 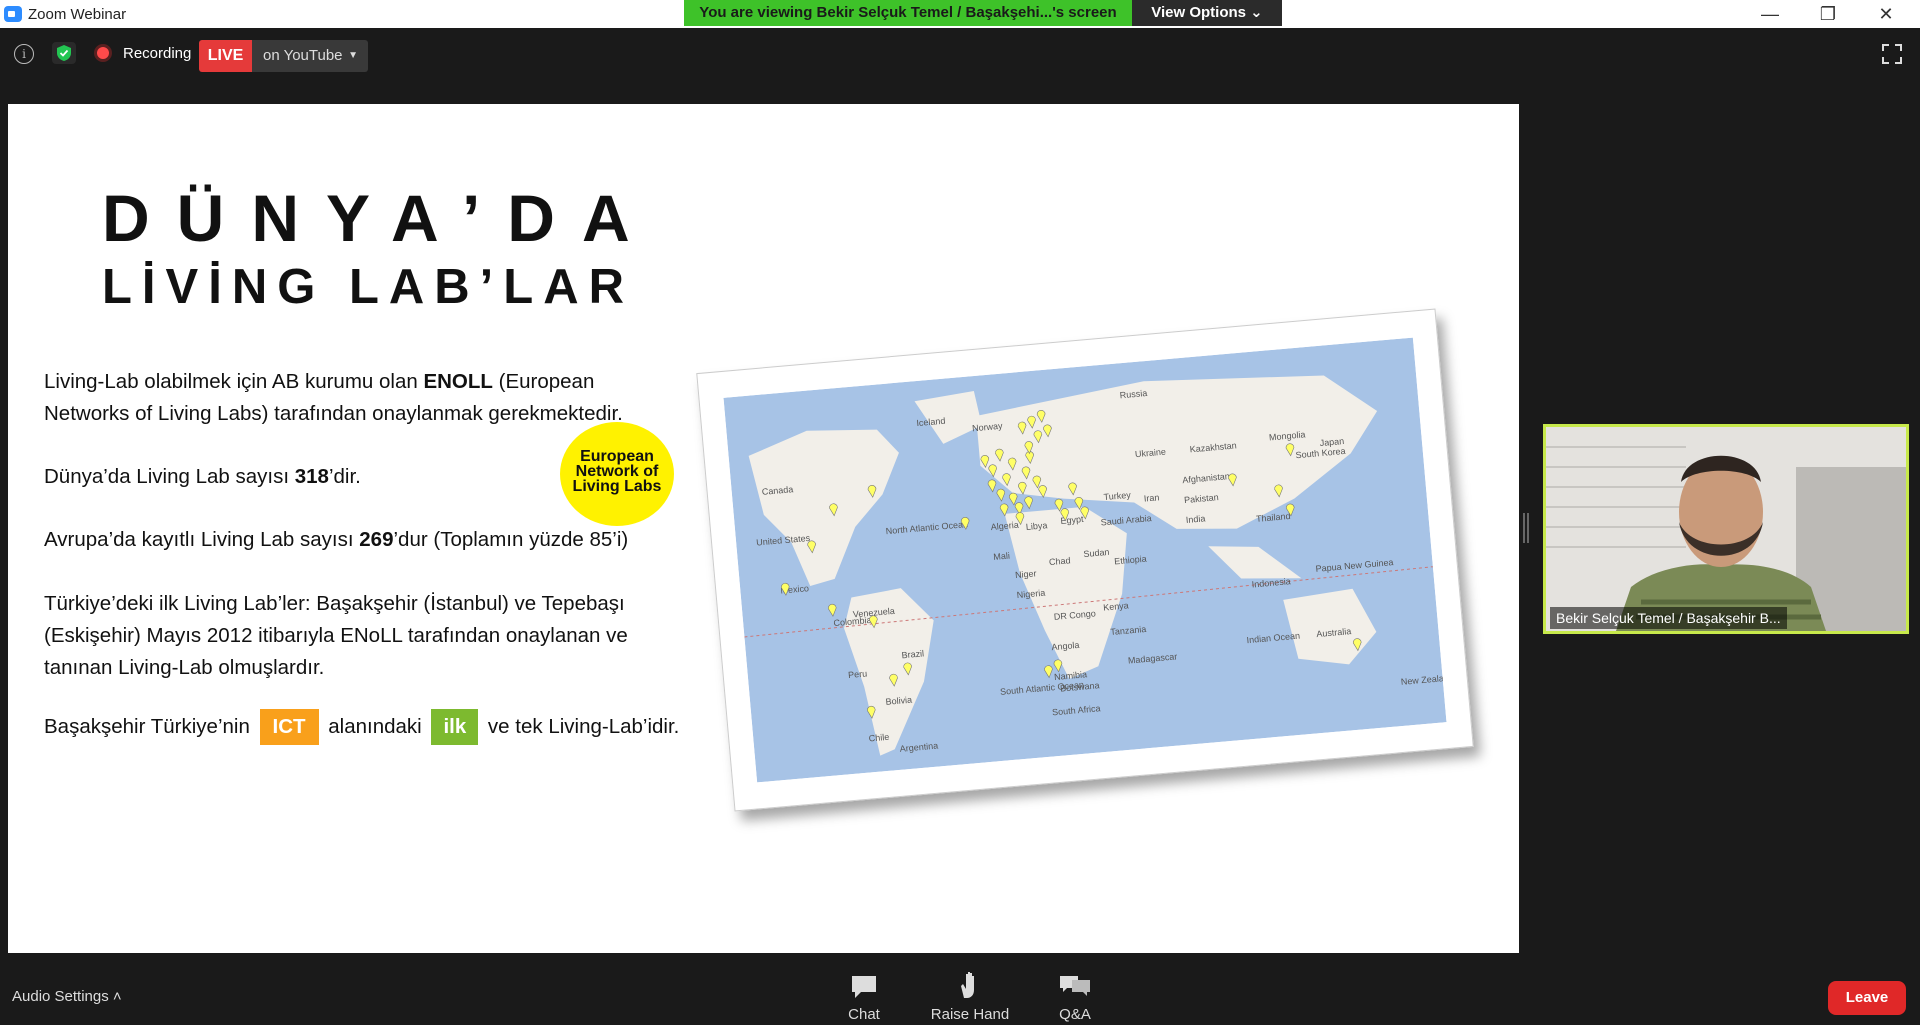 I want to click on map-label: Peru, so click(x=858, y=674).